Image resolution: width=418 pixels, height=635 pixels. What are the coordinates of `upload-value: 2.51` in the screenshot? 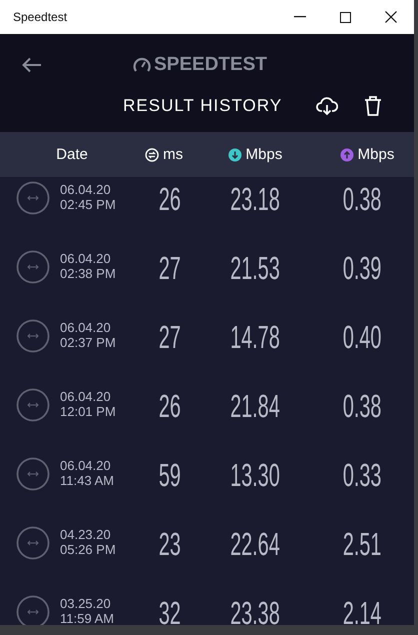 It's located at (362, 544).